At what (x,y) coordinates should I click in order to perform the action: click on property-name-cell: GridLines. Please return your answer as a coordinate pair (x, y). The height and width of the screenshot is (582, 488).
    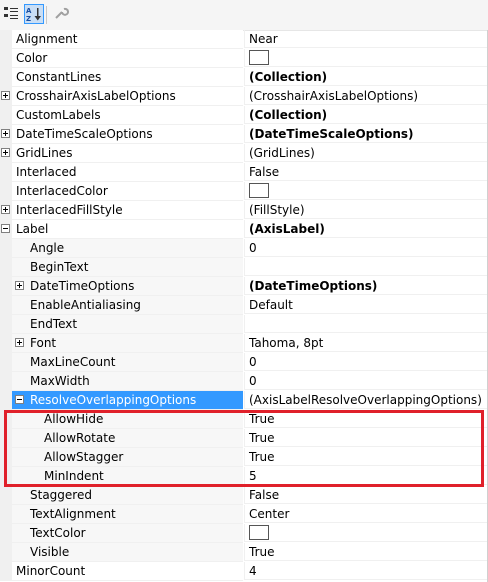
    Looking at the image, I should click on (122, 153).